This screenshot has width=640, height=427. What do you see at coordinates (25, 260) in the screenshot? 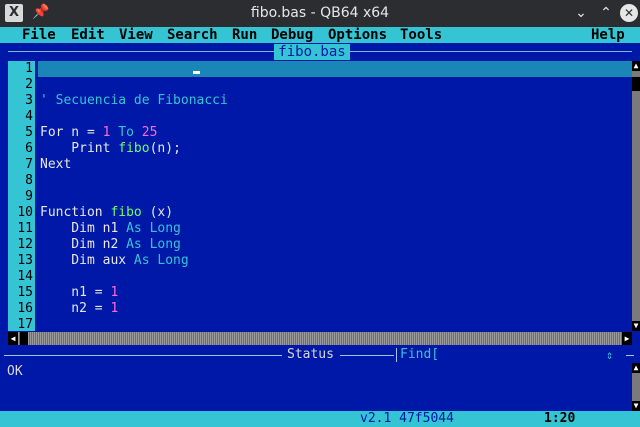
I see `line-number: 13` at bounding box center [25, 260].